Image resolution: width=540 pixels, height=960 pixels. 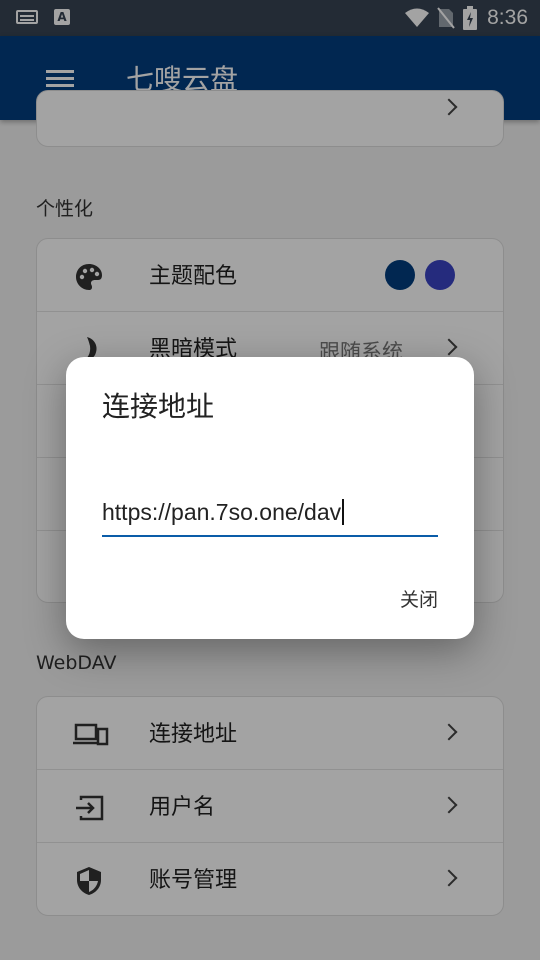 What do you see at coordinates (419, 598) in the screenshot?
I see `close-button: 关闭` at bounding box center [419, 598].